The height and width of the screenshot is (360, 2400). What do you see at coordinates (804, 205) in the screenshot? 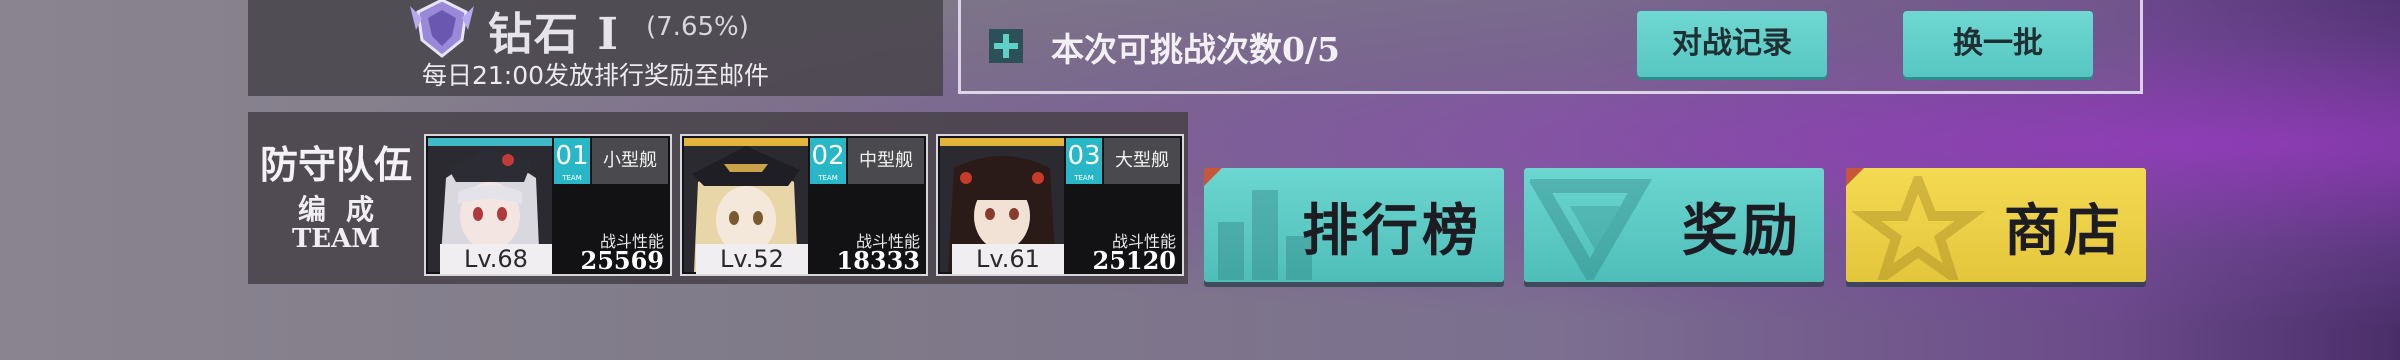
I see `team-slot-2: Lv.52 02 TEAM 中型舰 战斗性能 18333` at bounding box center [804, 205].